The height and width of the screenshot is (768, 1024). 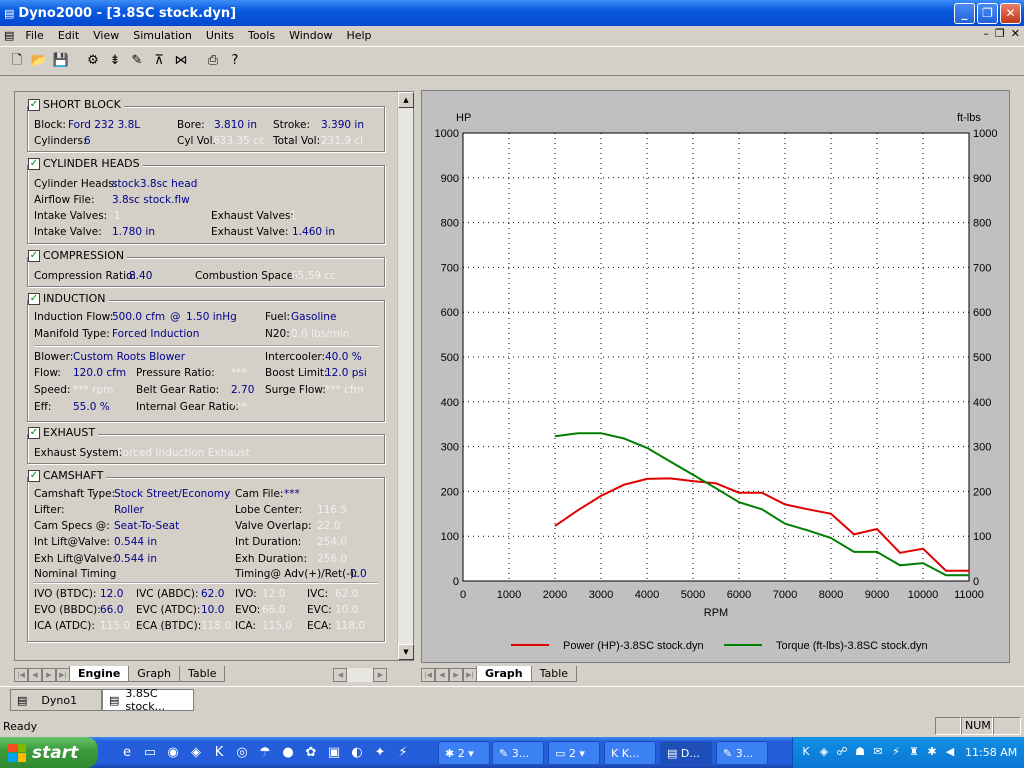 What do you see at coordinates (34, 298) in the screenshot?
I see `induction-checkbox: ✓` at bounding box center [34, 298].